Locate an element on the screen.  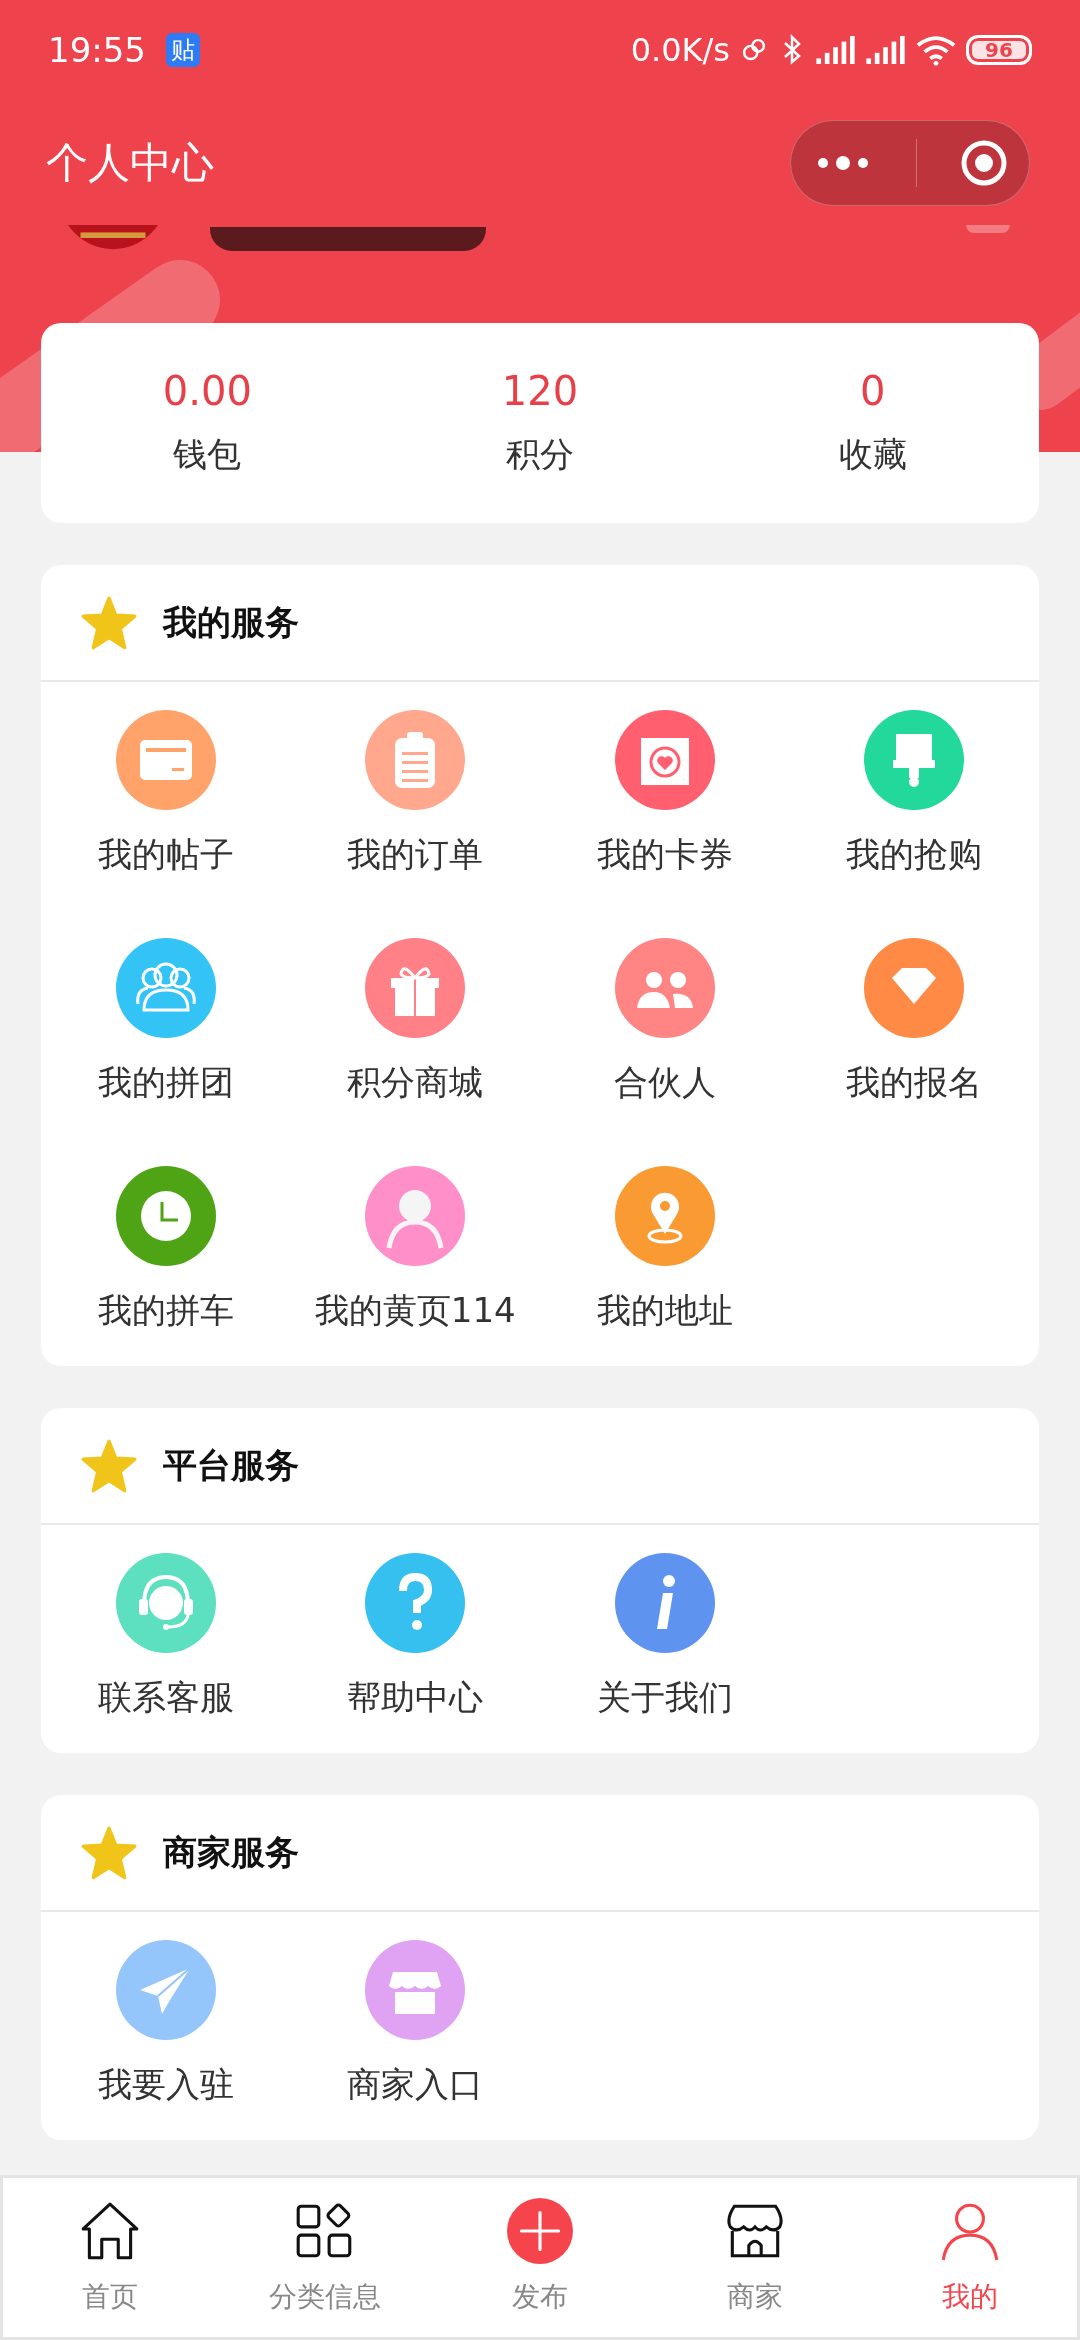
stat-label: 钱包 is located at coordinates (207, 454).